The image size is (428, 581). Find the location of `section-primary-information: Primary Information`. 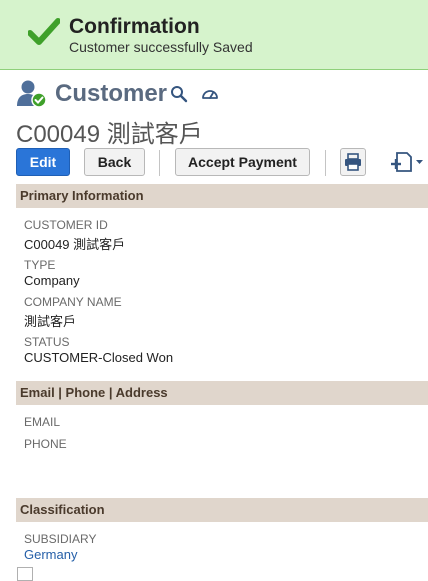

section-primary-information: Primary Information is located at coordinates (222, 196).